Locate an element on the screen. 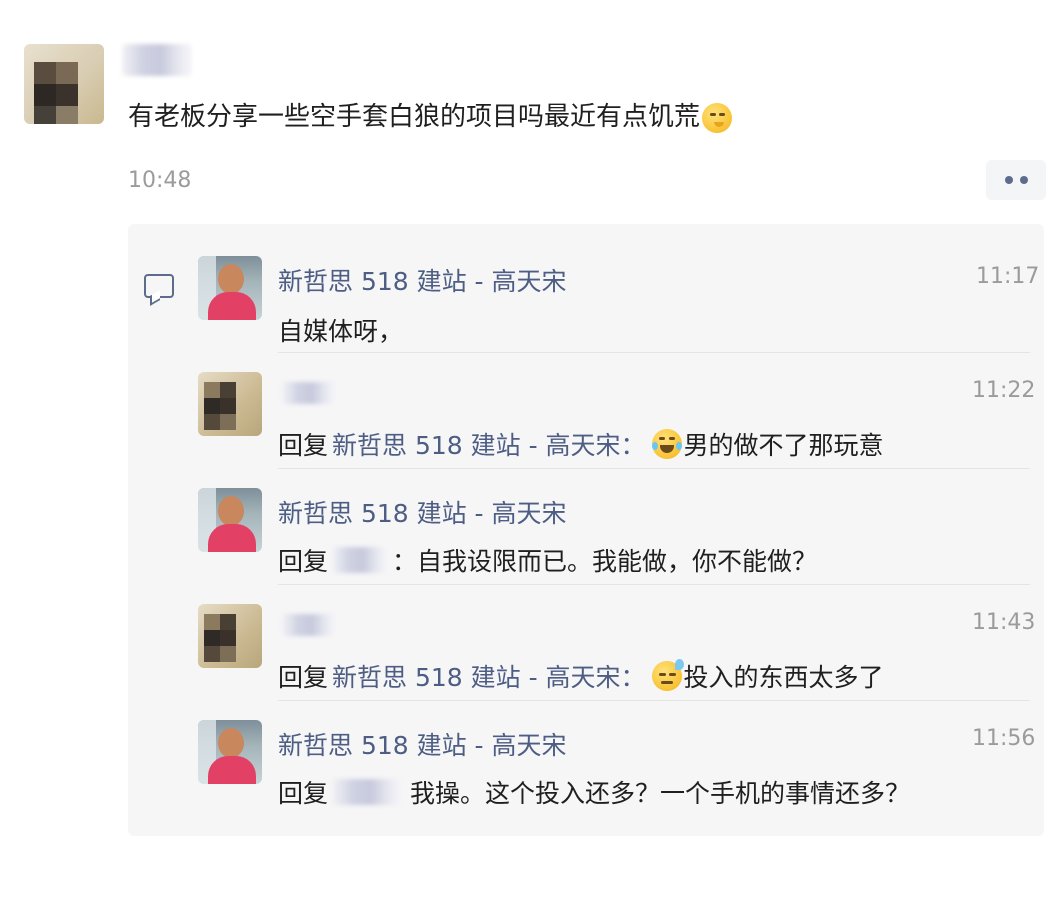 The width and height of the screenshot is (1058, 912). comment-time: 11:22 is located at coordinates (1004, 390).